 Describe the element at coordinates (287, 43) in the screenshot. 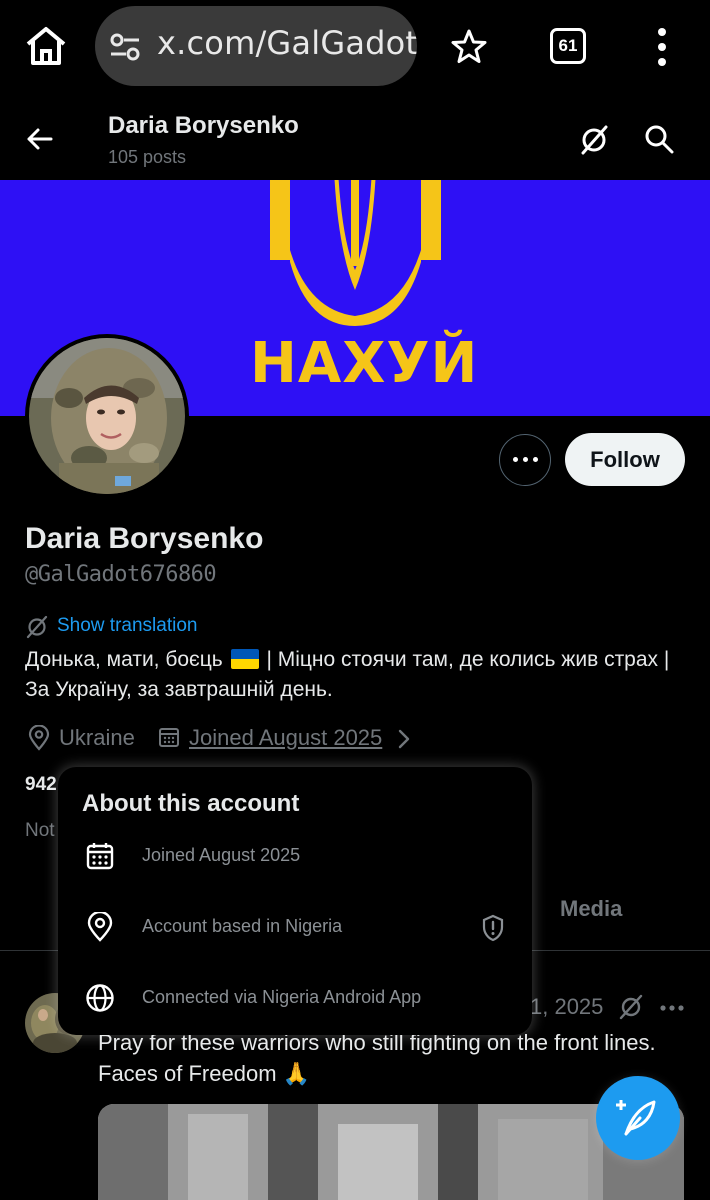

I see `url-text: x.com/GalGadot` at that location.